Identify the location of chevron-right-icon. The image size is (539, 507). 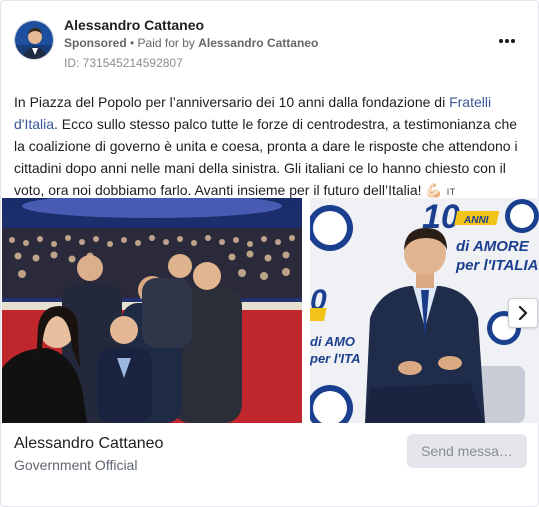
(523, 313).